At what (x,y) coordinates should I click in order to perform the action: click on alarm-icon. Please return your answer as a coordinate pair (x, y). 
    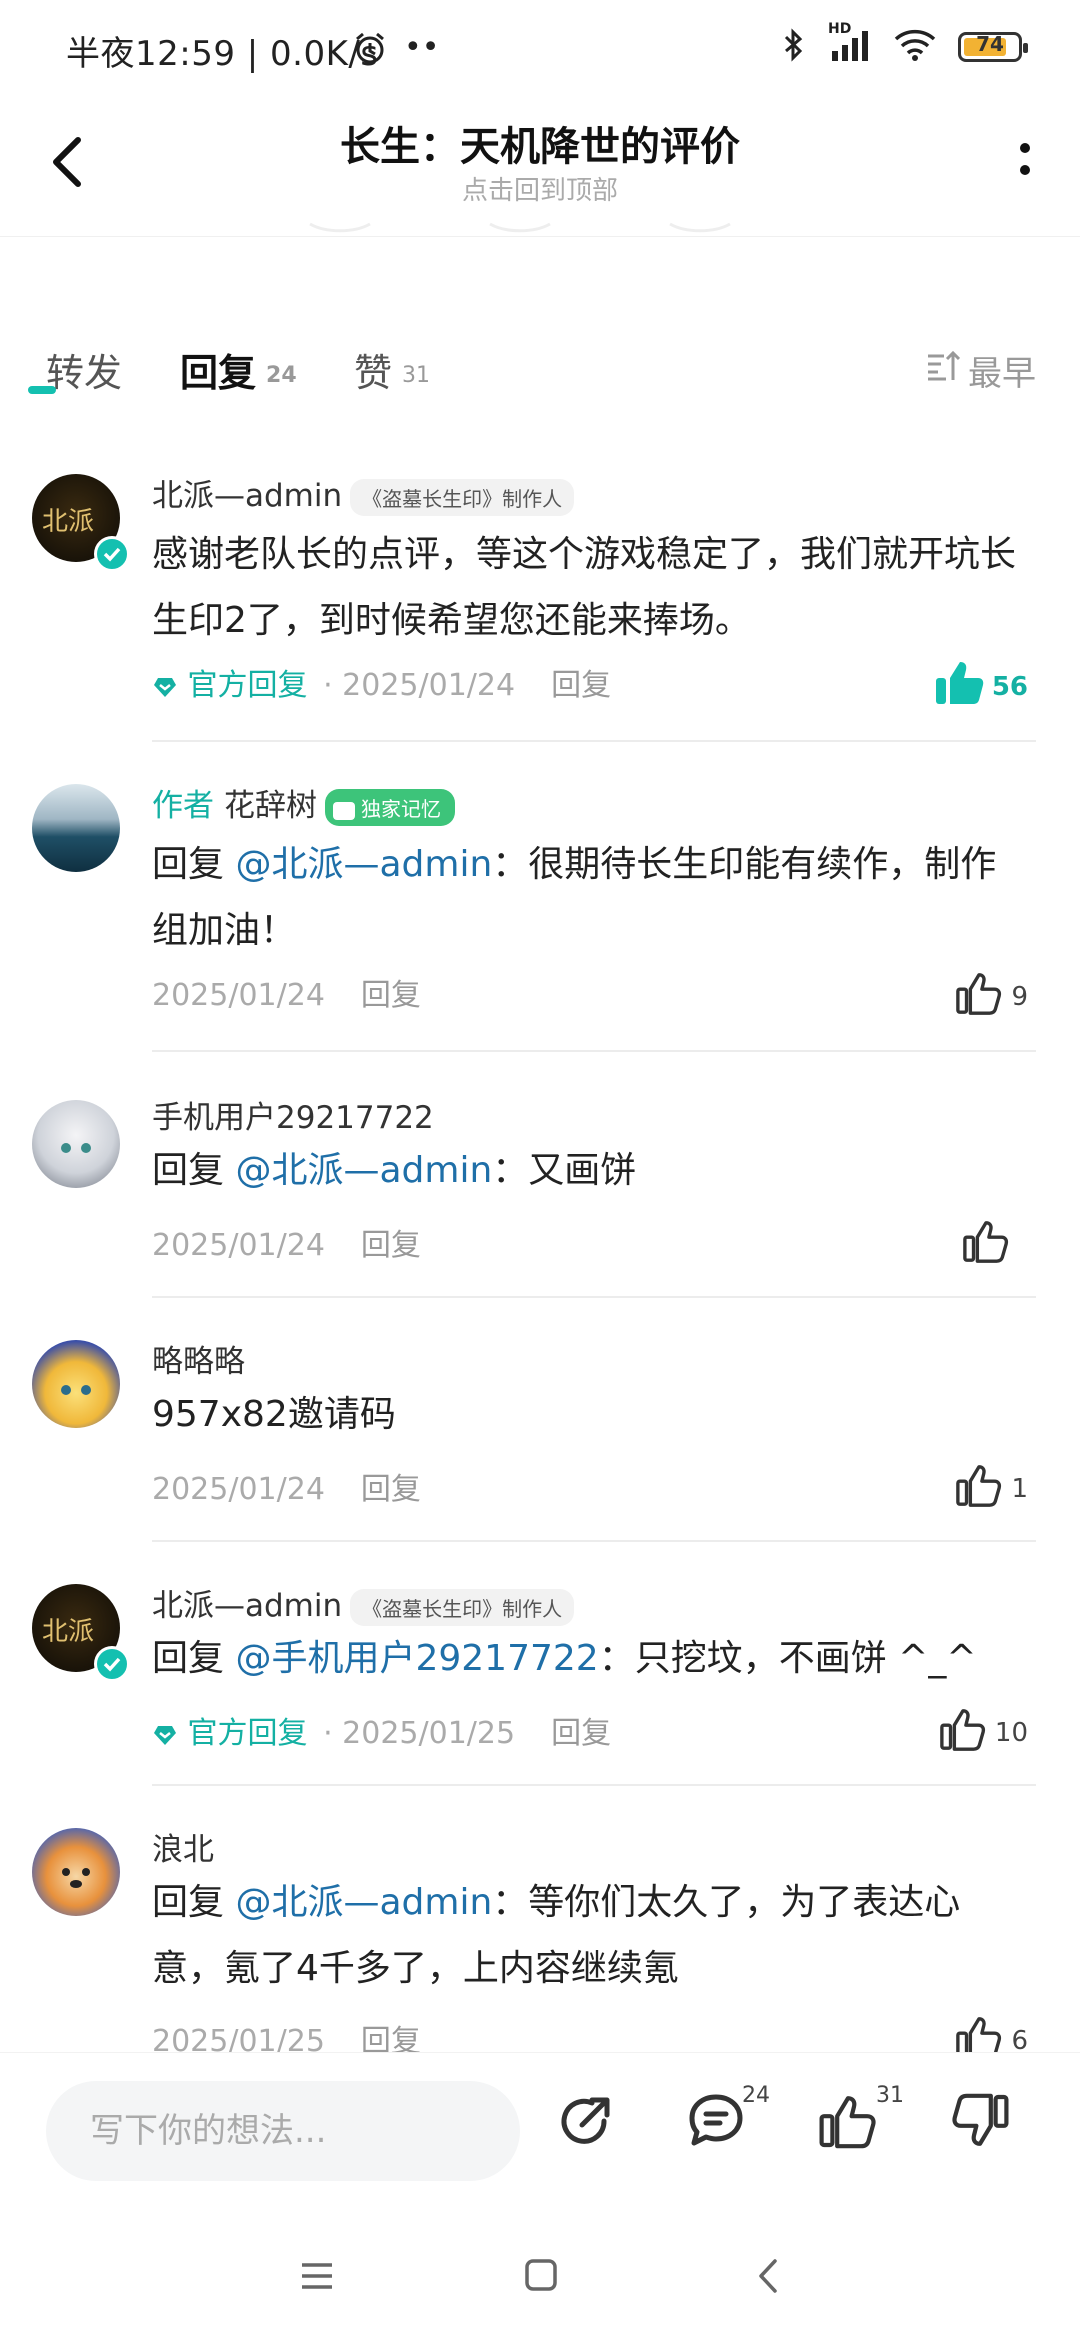
    Looking at the image, I should click on (370, 50).